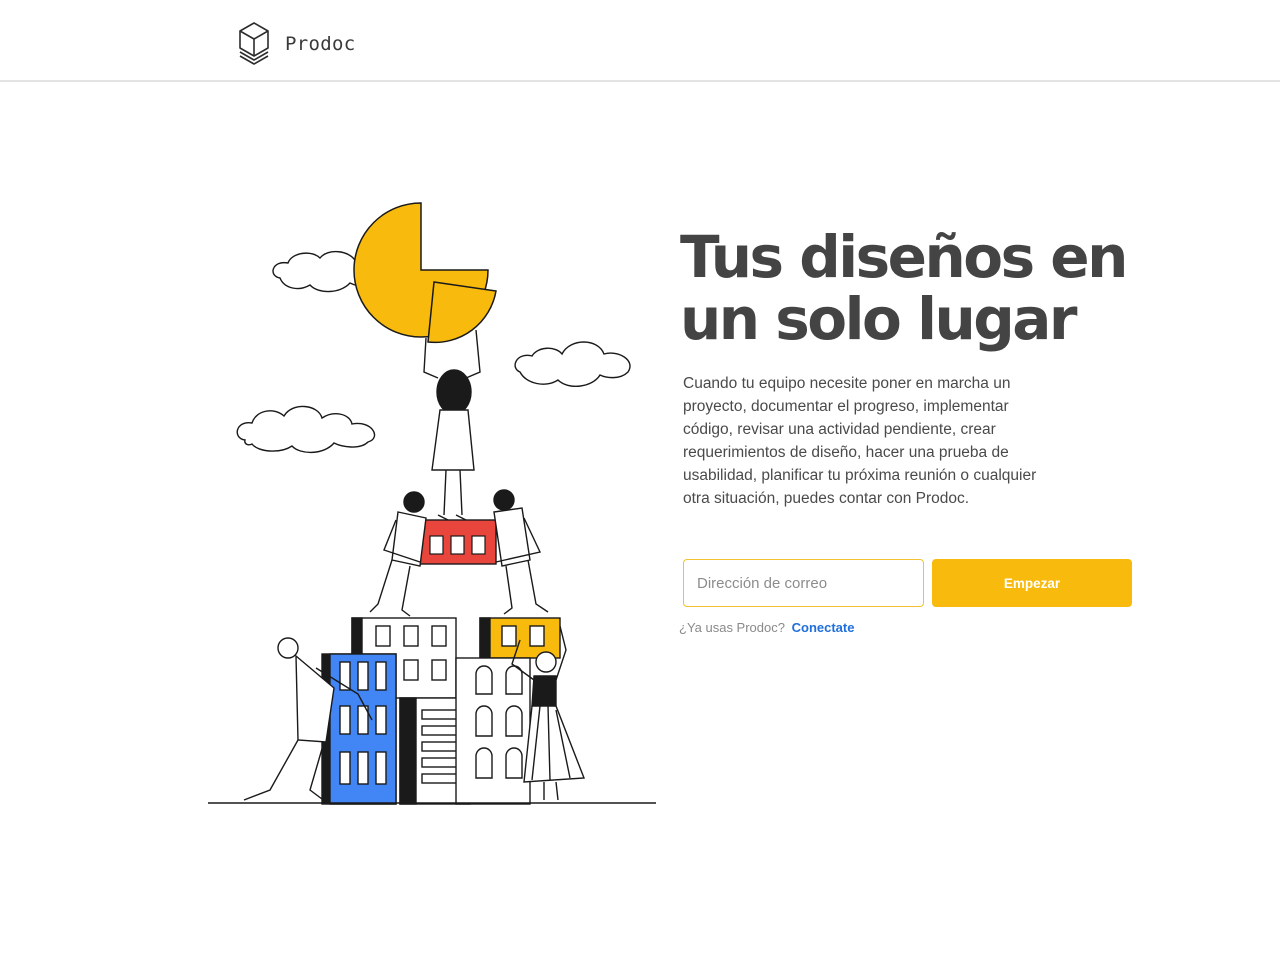 This screenshot has width=1280, height=960. What do you see at coordinates (359, 729) in the screenshot?
I see `blue-building` at bounding box center [359, 729].